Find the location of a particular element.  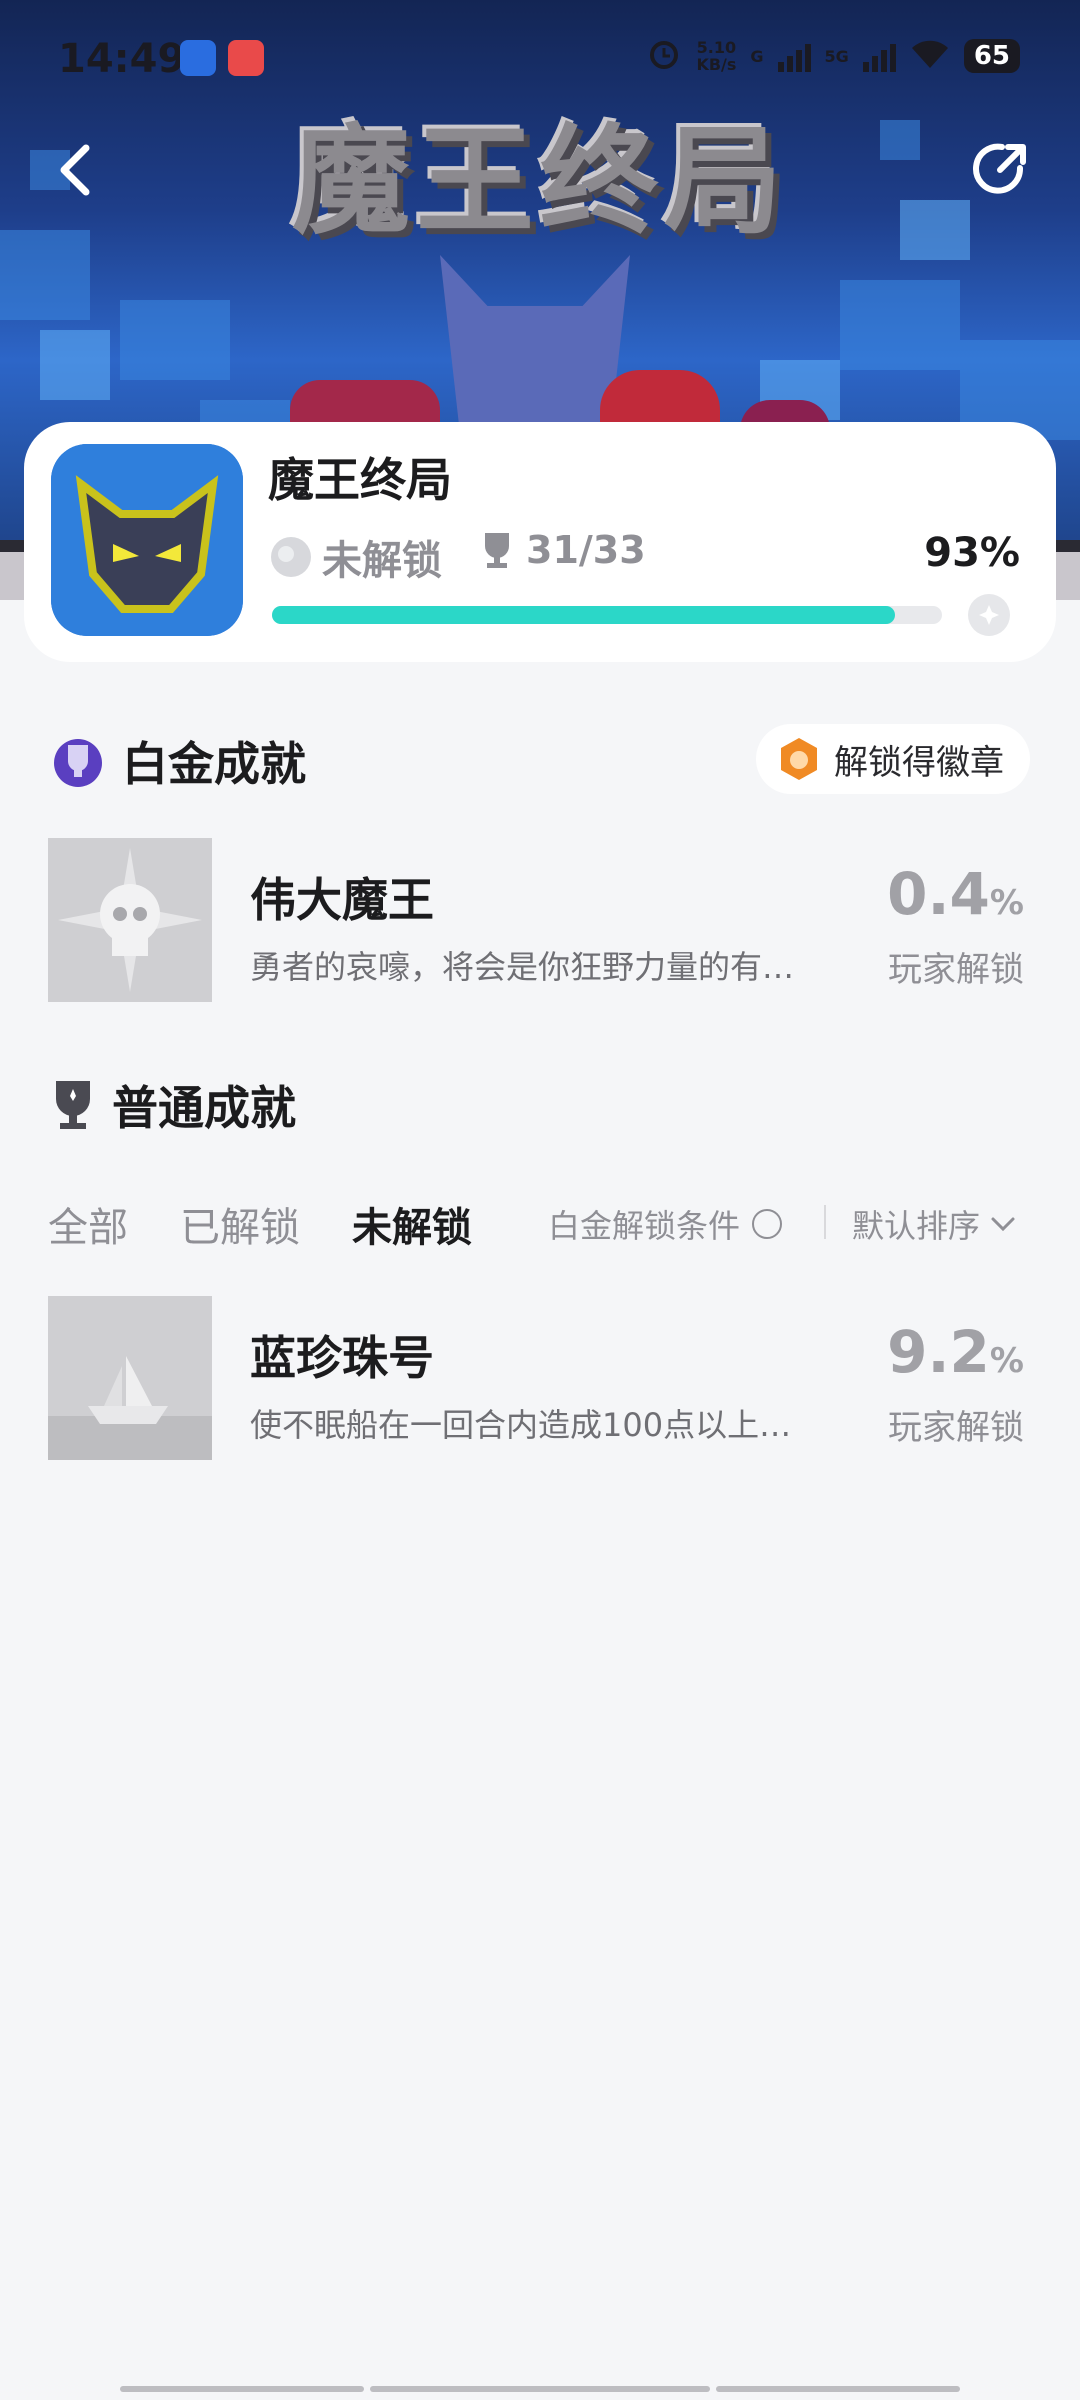

banner-title: 魔王终局 is located at coordinates (539, 180).